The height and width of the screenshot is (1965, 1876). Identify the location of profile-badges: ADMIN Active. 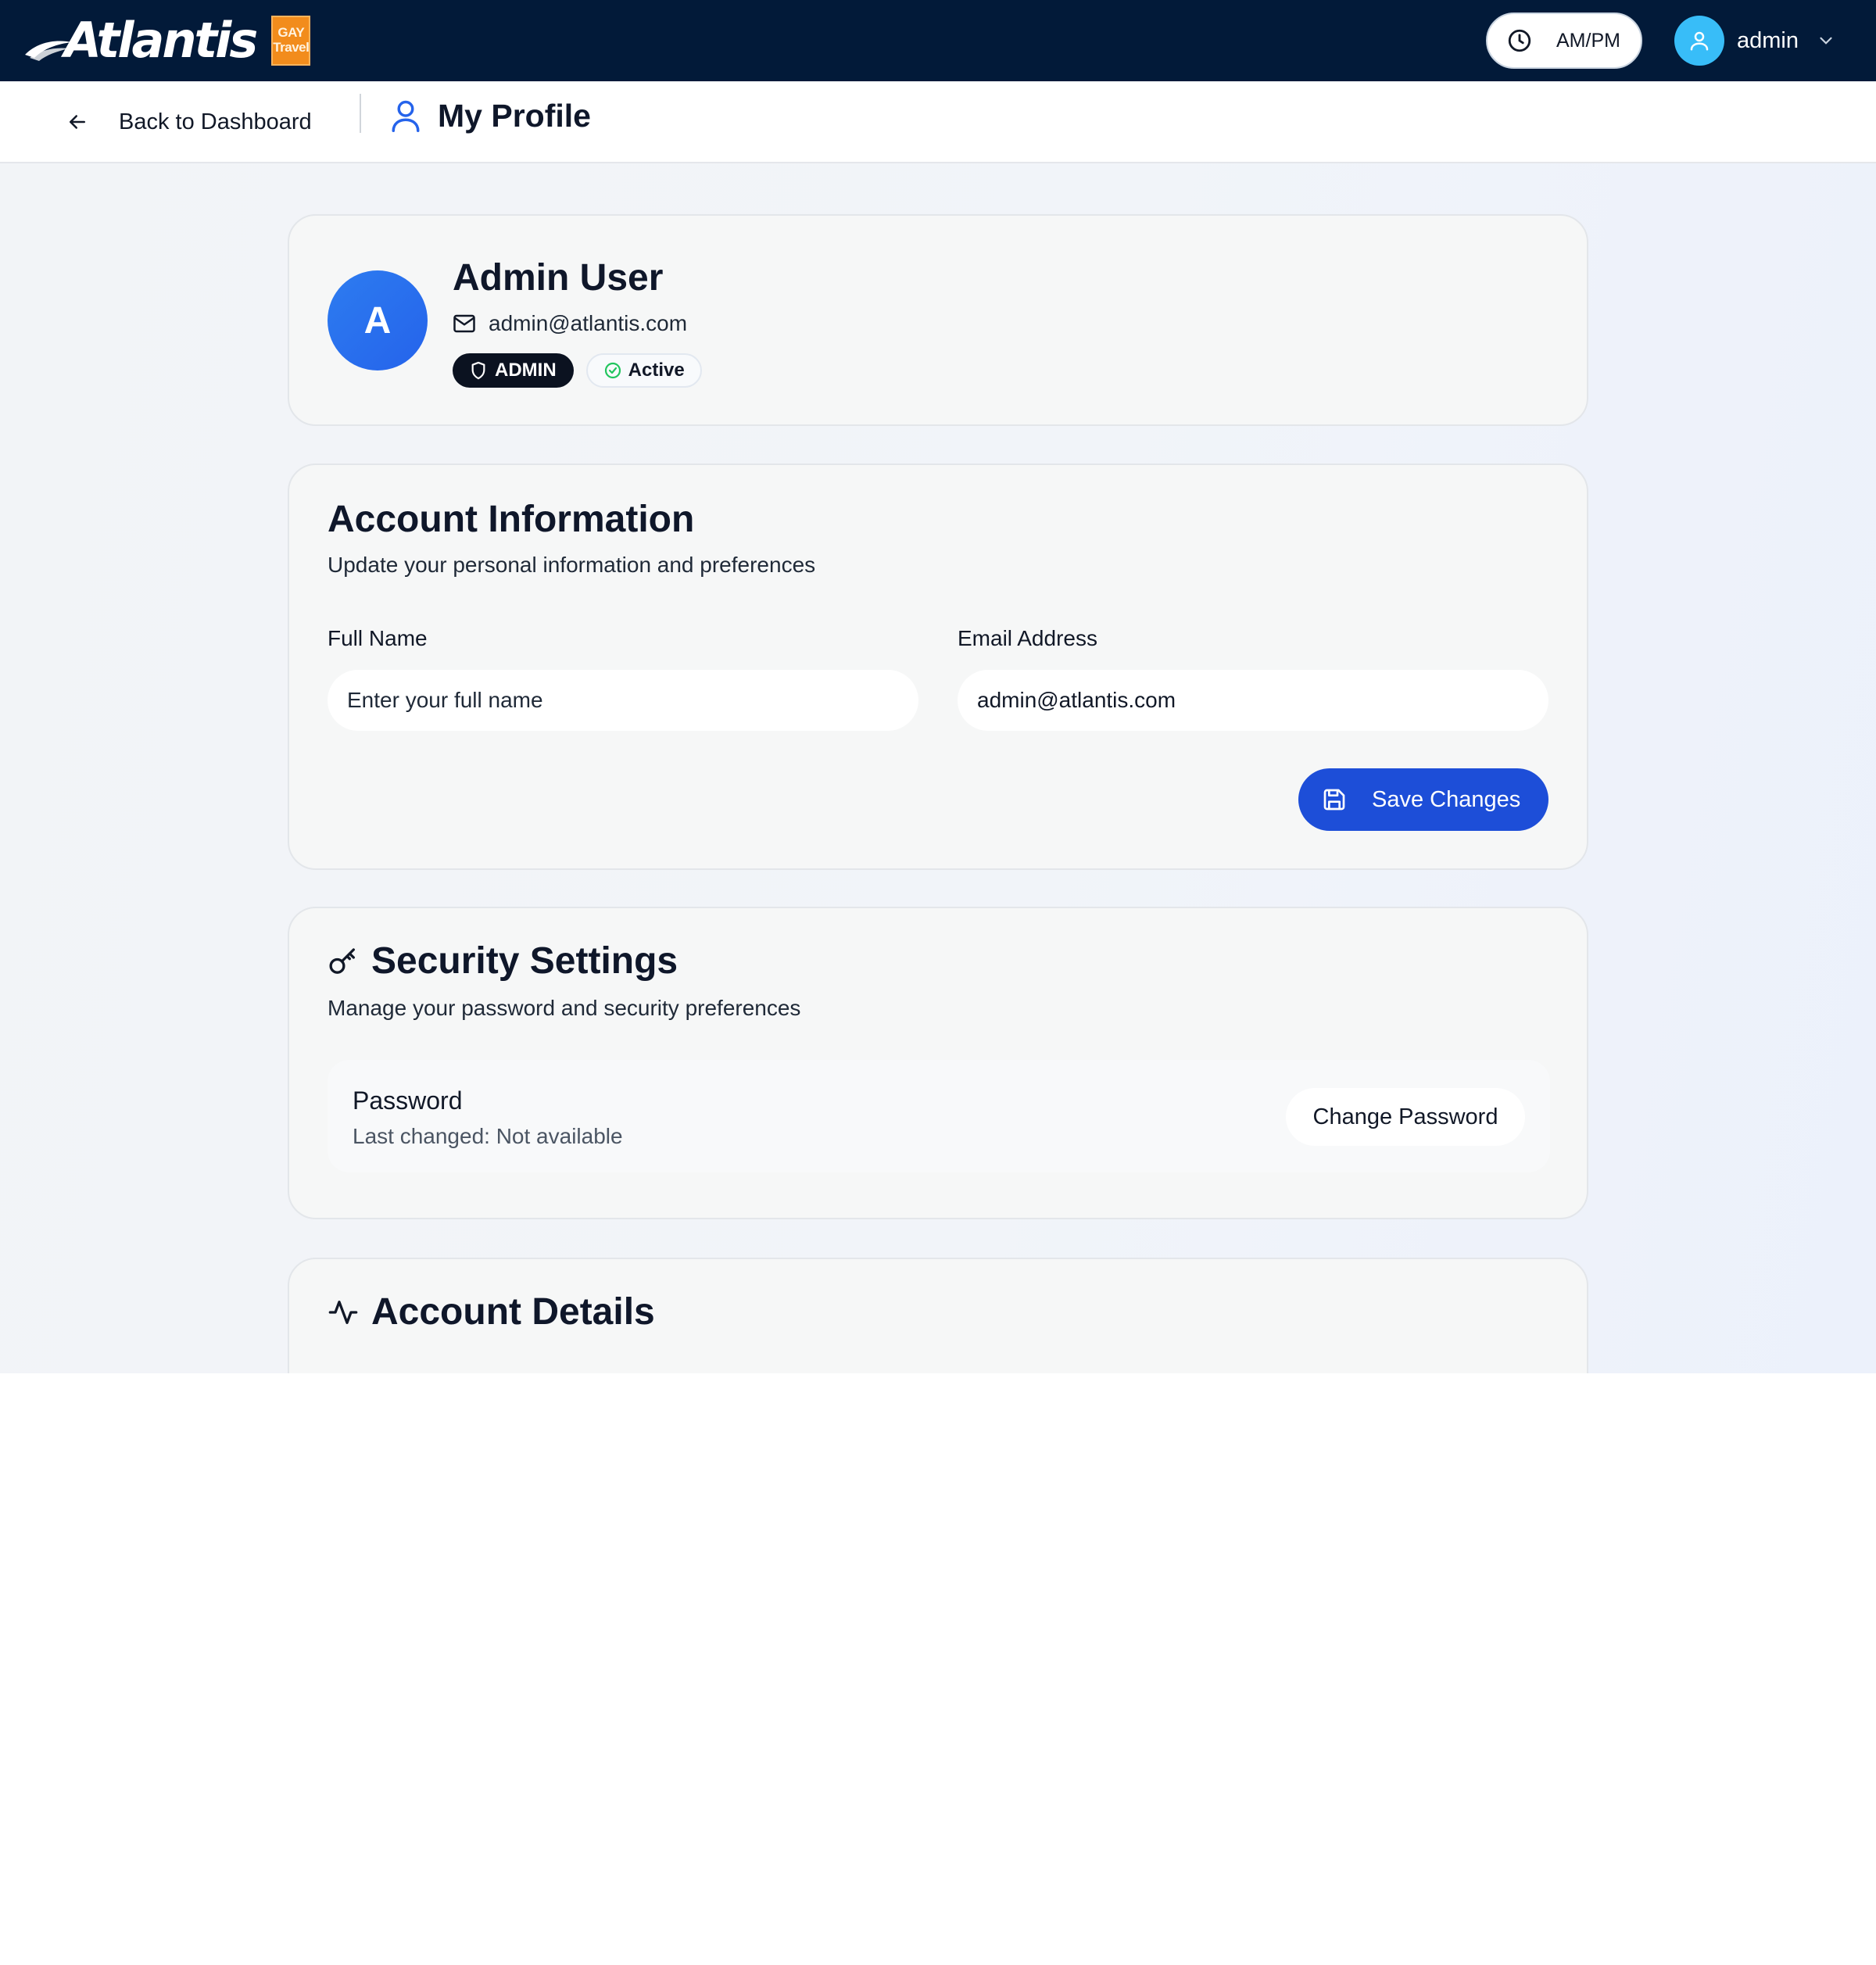
(577, 370).